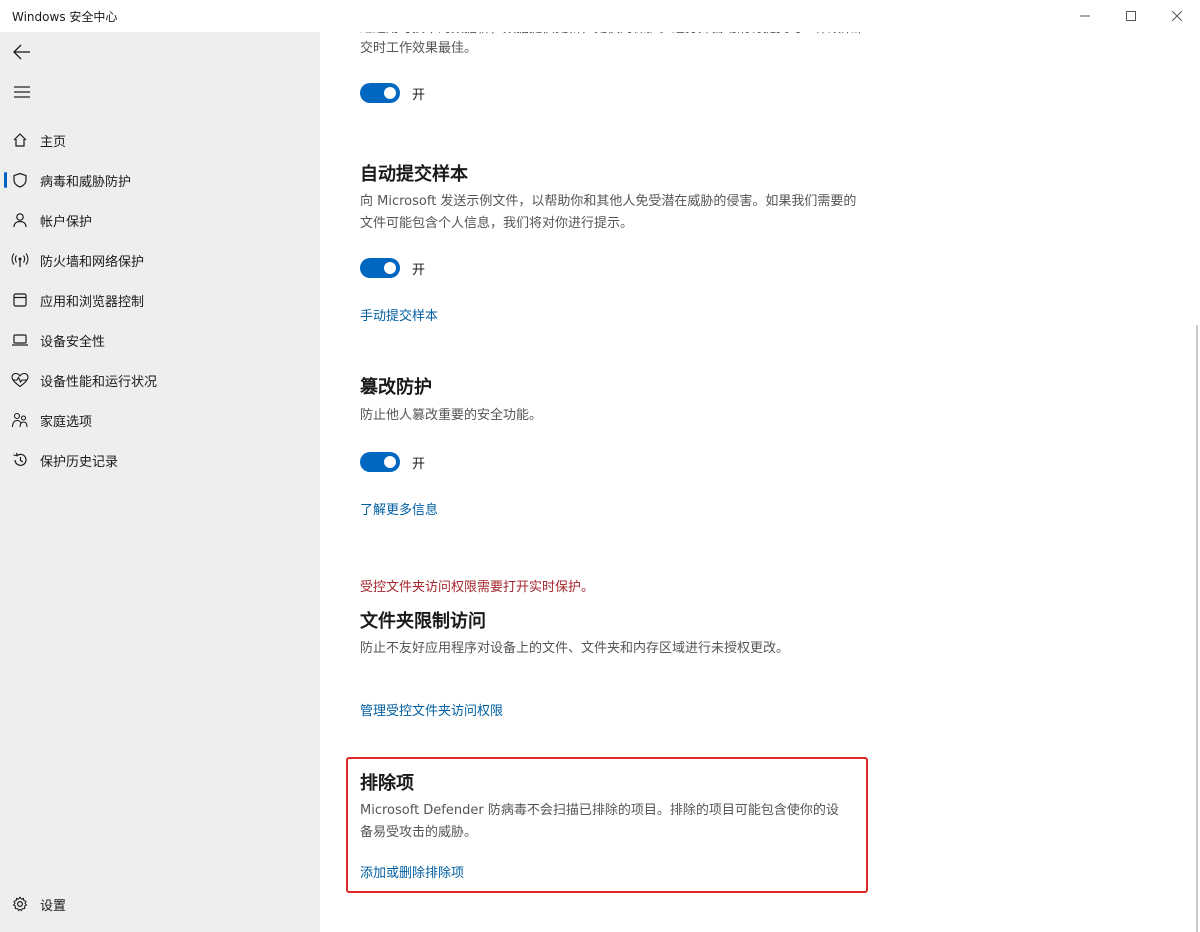 The image size is (1200, 932). I want to click on hamburger-icon, so click(22, 92).